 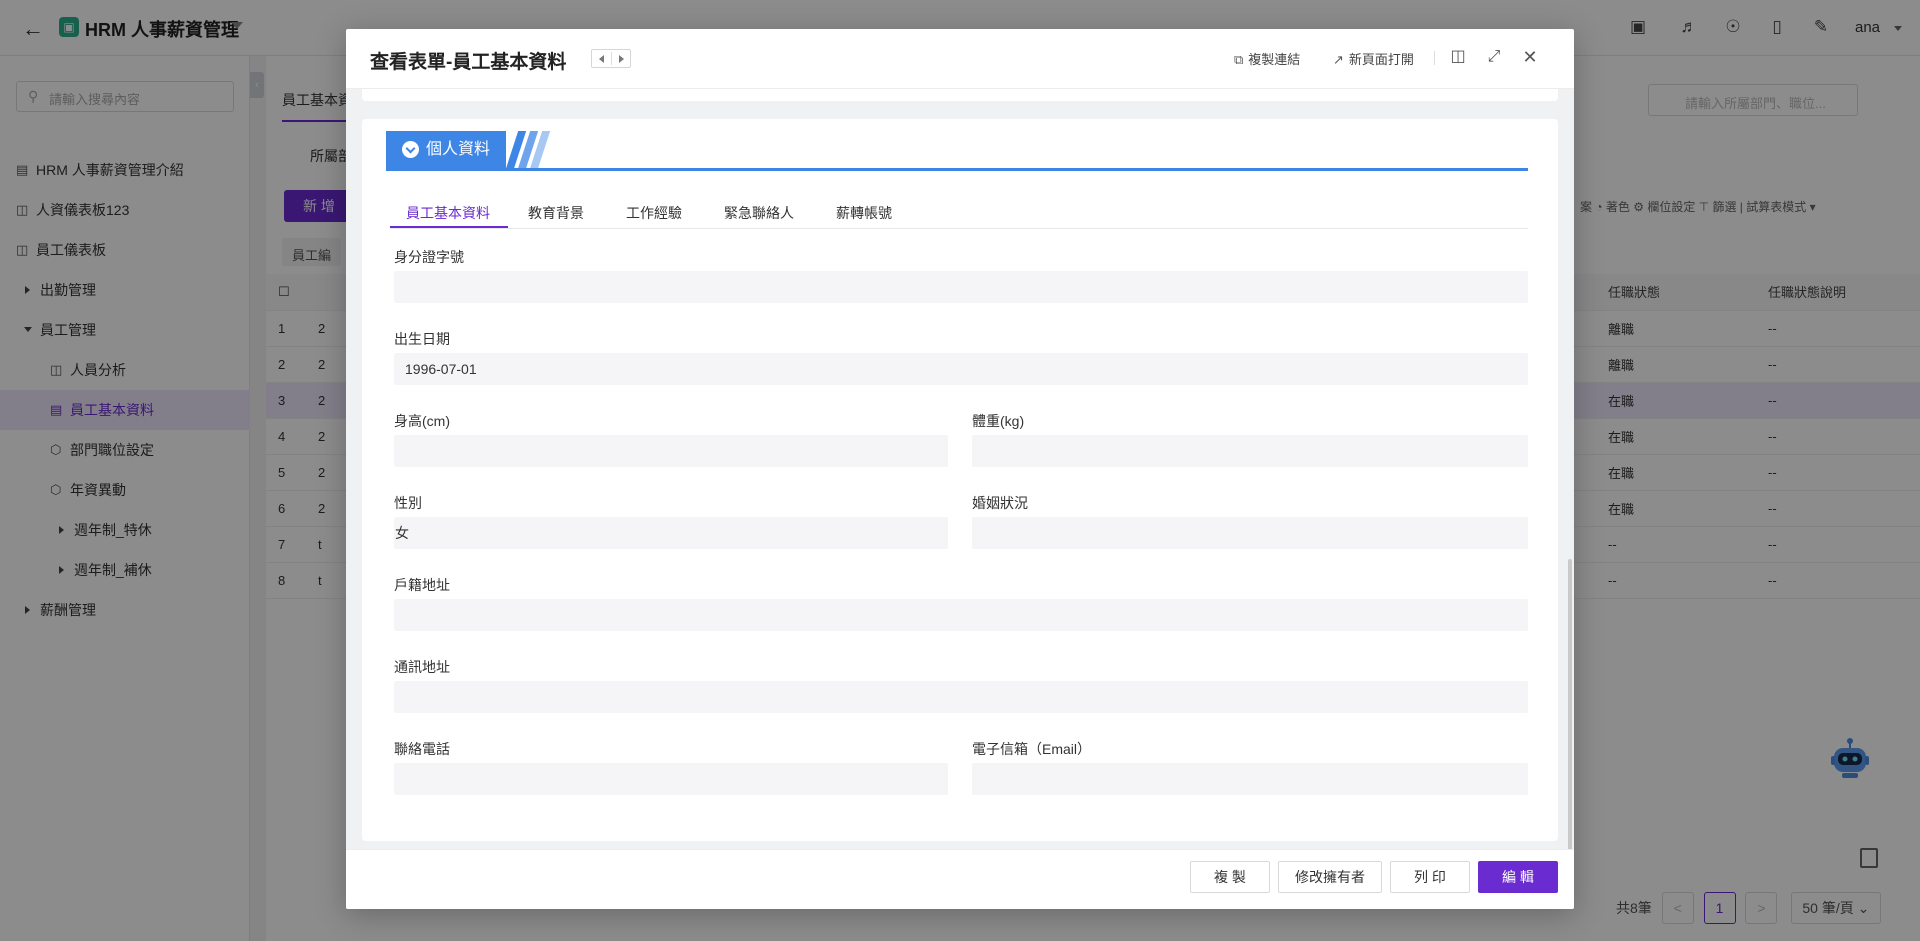 What do you see at coordinates (671, 451) in the screenshot?
I see `height-field` at bounding box center [671, 451].